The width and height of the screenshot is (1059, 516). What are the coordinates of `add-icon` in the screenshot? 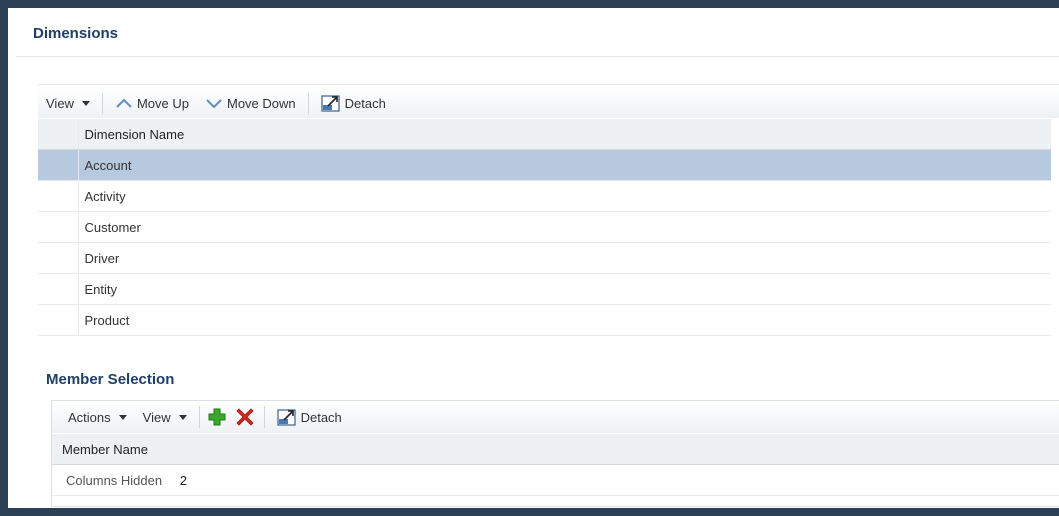 It's located at (217, 417).